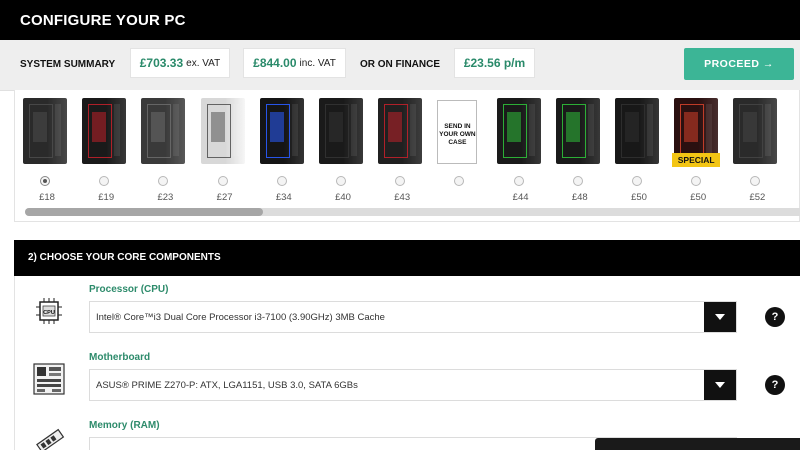 The height and width of the screenshot is (450, 800). I want to click on price-inc-vat-value: £844.00, so click(275, 63).